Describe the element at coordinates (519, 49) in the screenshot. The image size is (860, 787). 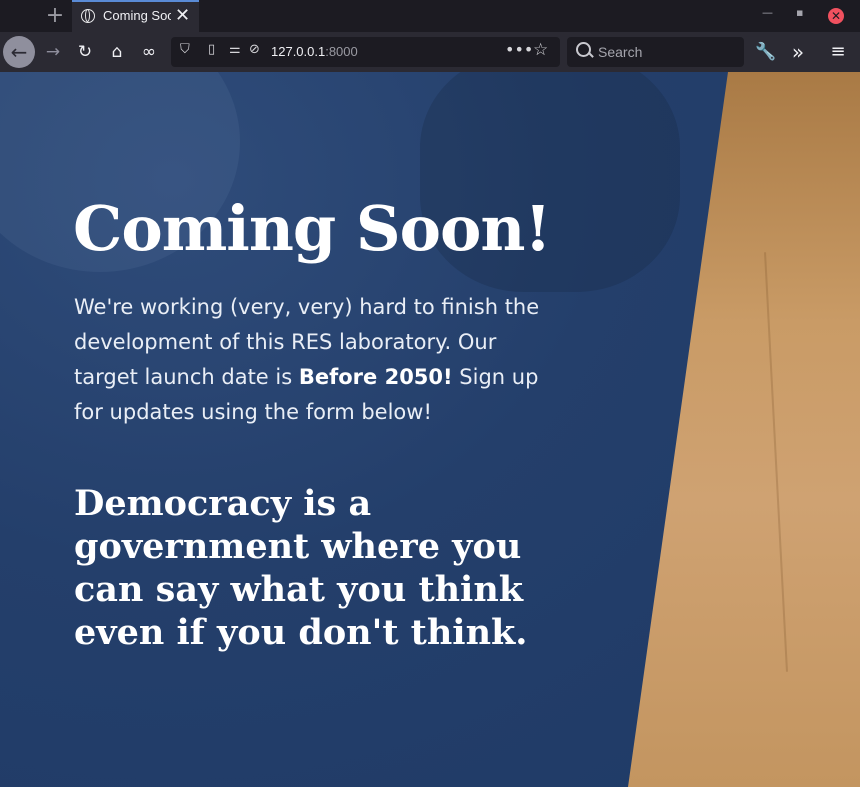
I see `page-actions-icon: •••` at that location.